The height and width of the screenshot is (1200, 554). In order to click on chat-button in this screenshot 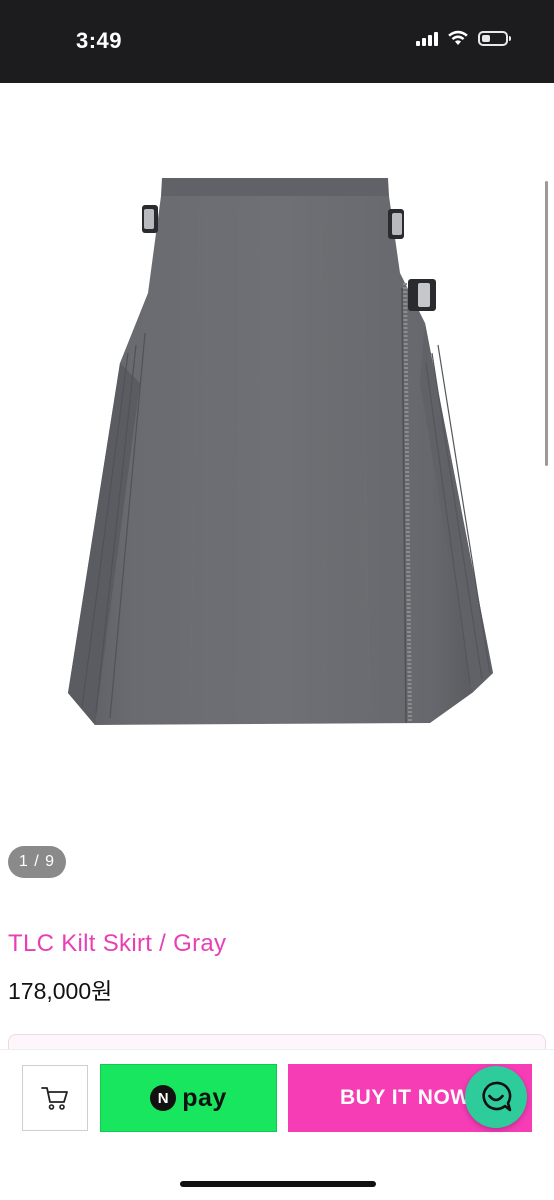, I will do `click(496, 1097)`.